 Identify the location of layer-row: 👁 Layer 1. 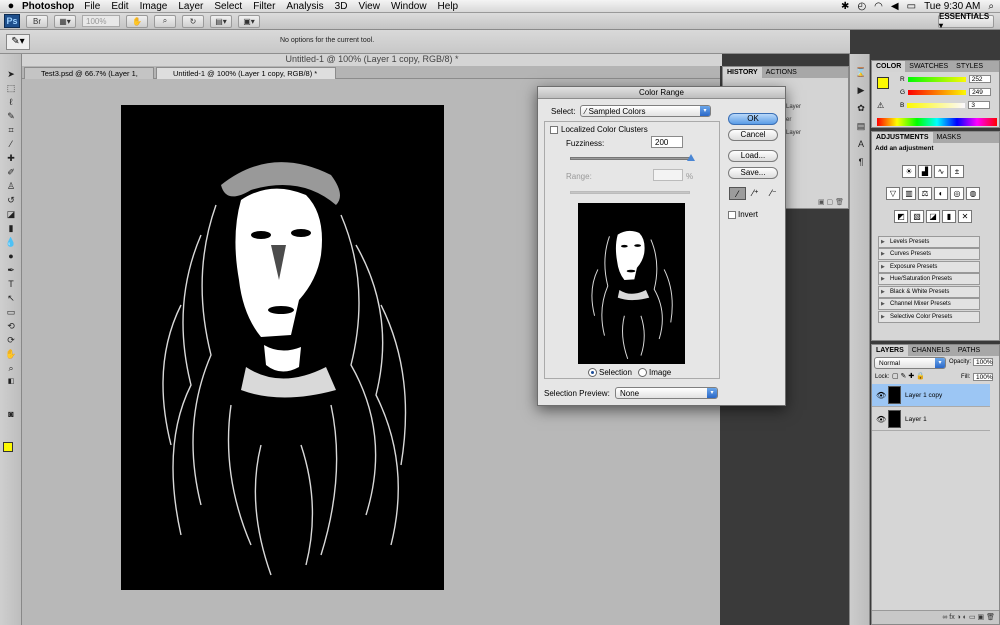
(931, 419).